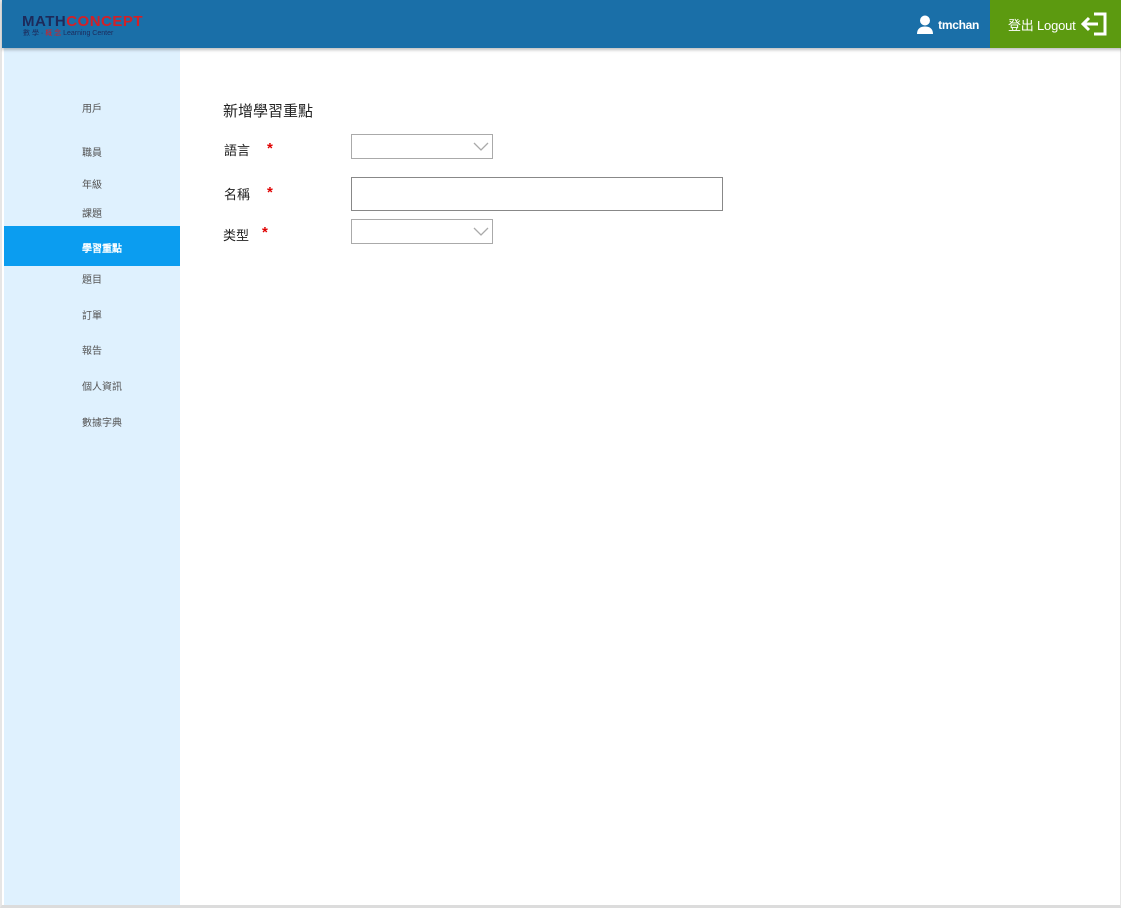 This screenshot has height=908, width=1121. What do you see at coordinates (92, 388) in the screenshot?
I see `sidebar-item-profile: 個人資訊` at bounding box center [92, 388].